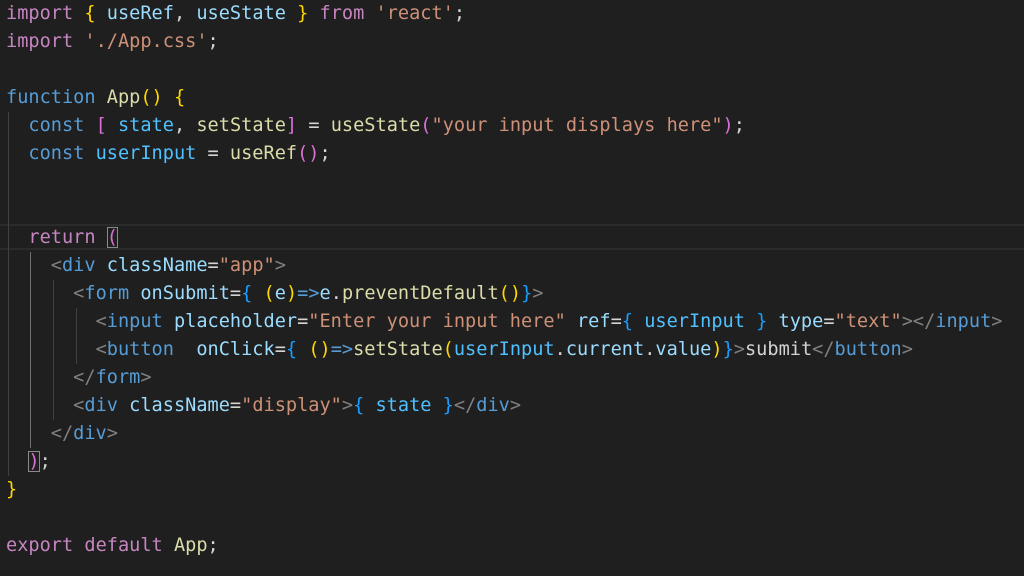  I want to click on code-line-20: export default App;, so click(515, 546).